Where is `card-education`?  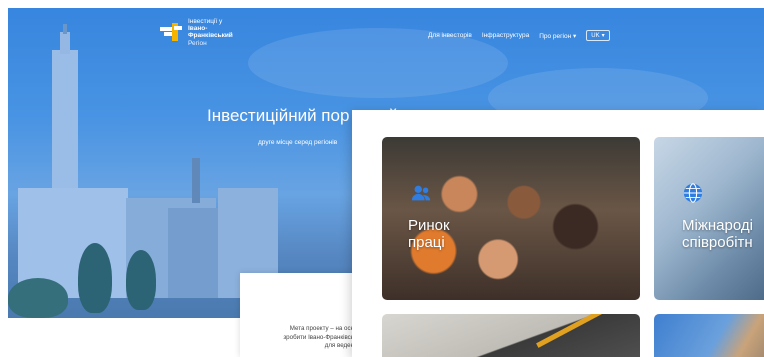 card-education is located at coordinates (511, 335).